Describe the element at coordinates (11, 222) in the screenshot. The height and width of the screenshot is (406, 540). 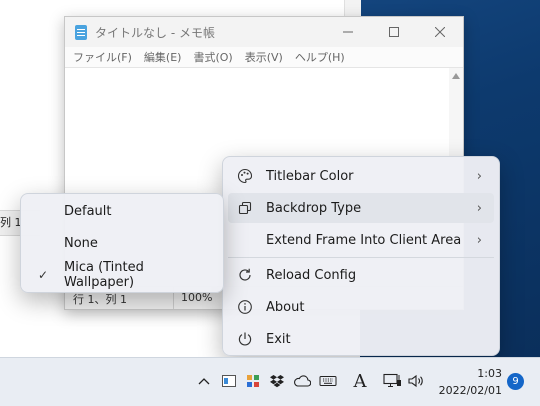
I see `background-status-text: 列 1` at that location.